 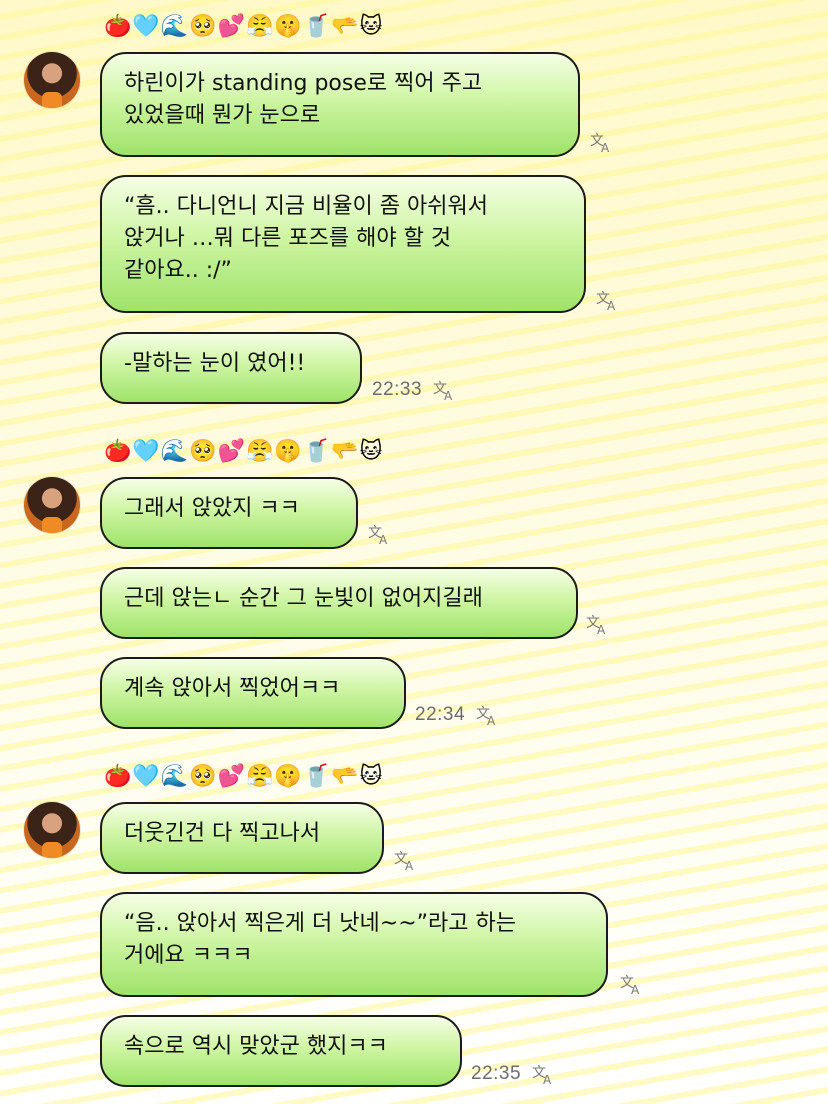 I want to click on message-time: 22:34, so click(x=440, y=714).